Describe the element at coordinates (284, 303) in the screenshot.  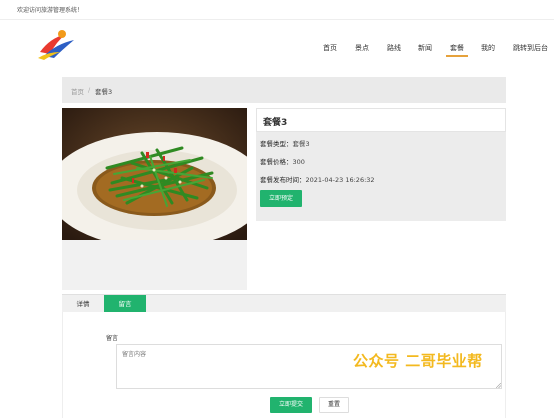
I see `tabs-bar: 详情 留言` at that location.